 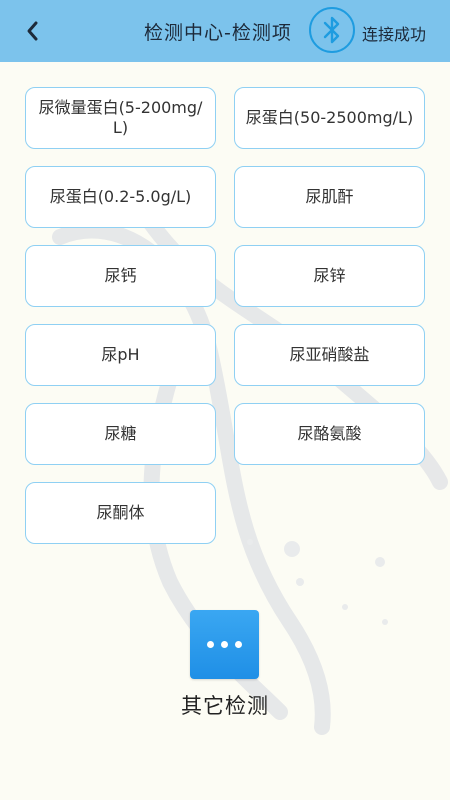 I want to click on header-bar: 检测中心-检测项 连接成功, so click(x=225, y=31).